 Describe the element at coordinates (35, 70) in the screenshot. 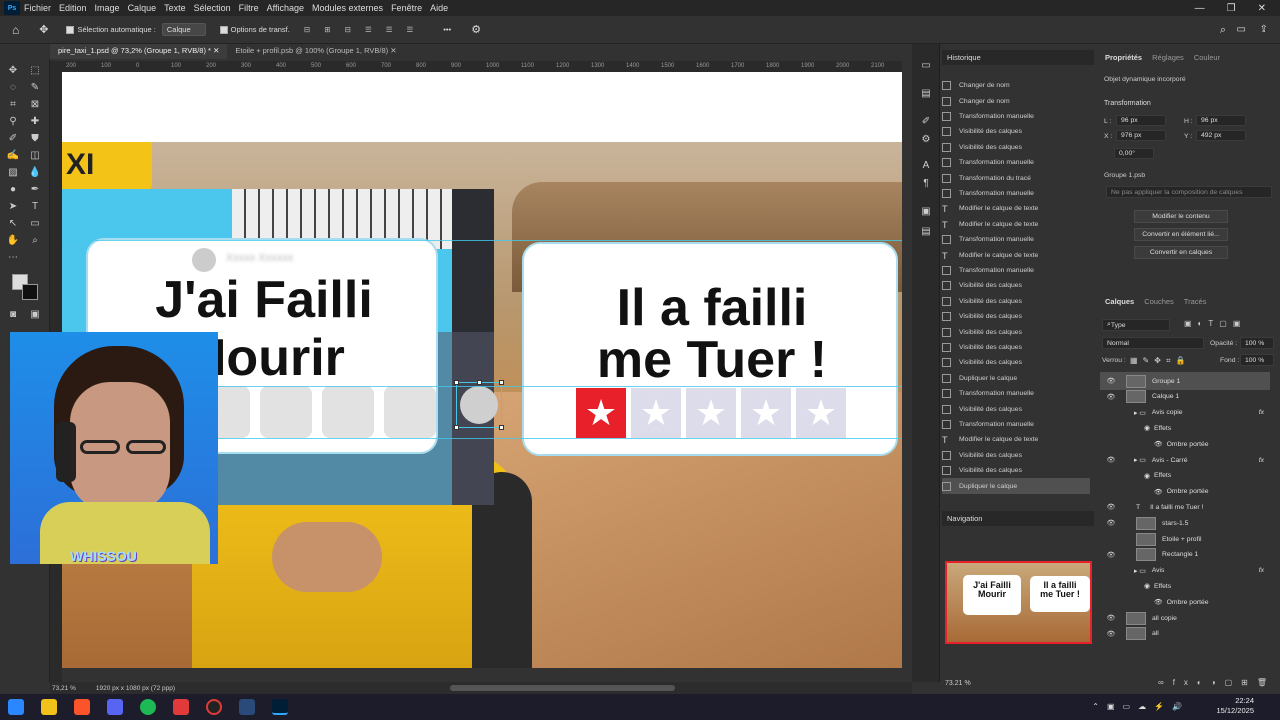

I see `marquee-icon: ⬚` at that location.